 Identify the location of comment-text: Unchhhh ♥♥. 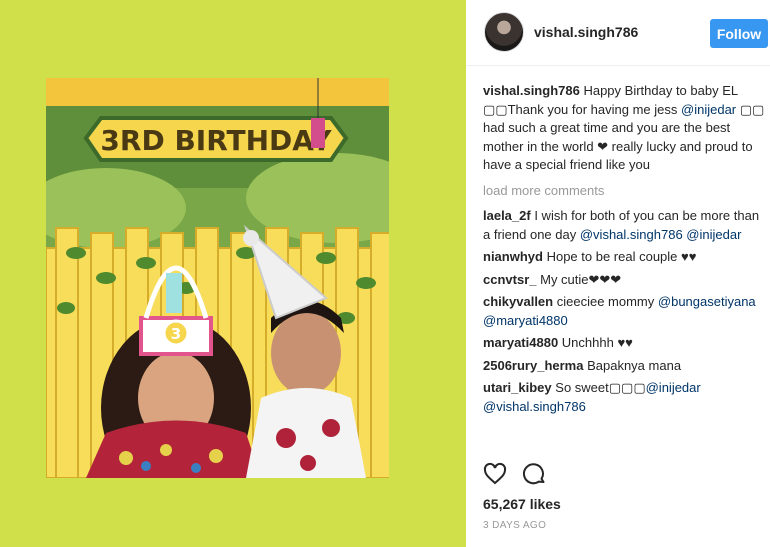
(597, 342).